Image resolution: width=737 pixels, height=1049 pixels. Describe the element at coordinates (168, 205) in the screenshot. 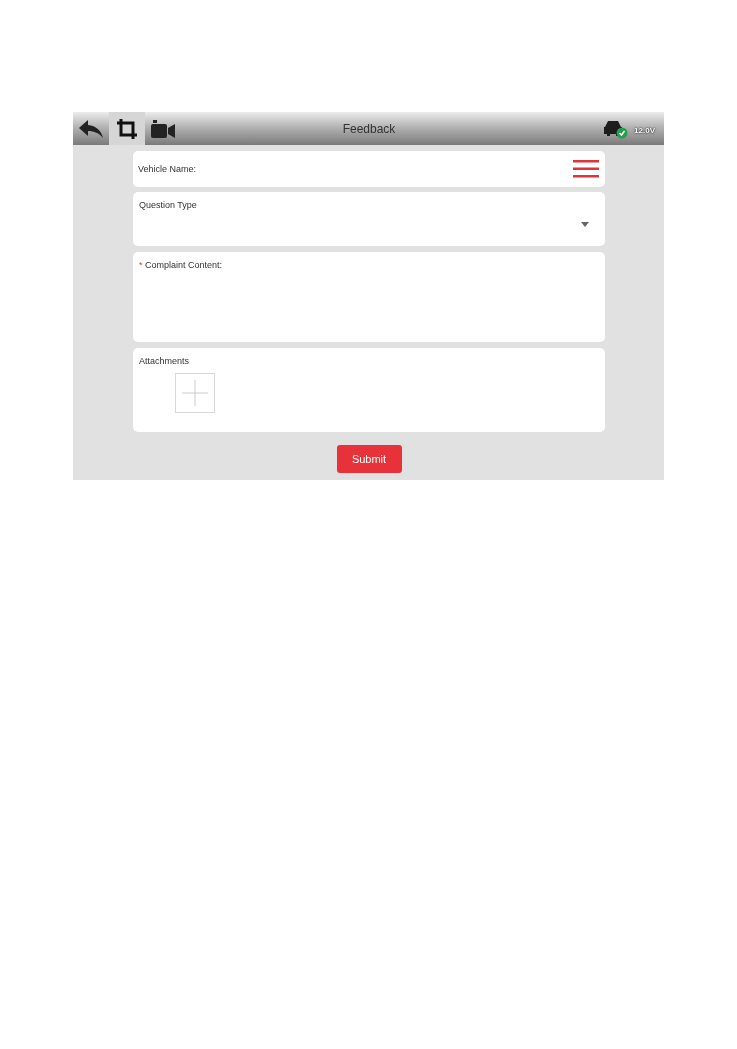

I see `field-label: Question Type` at that location.